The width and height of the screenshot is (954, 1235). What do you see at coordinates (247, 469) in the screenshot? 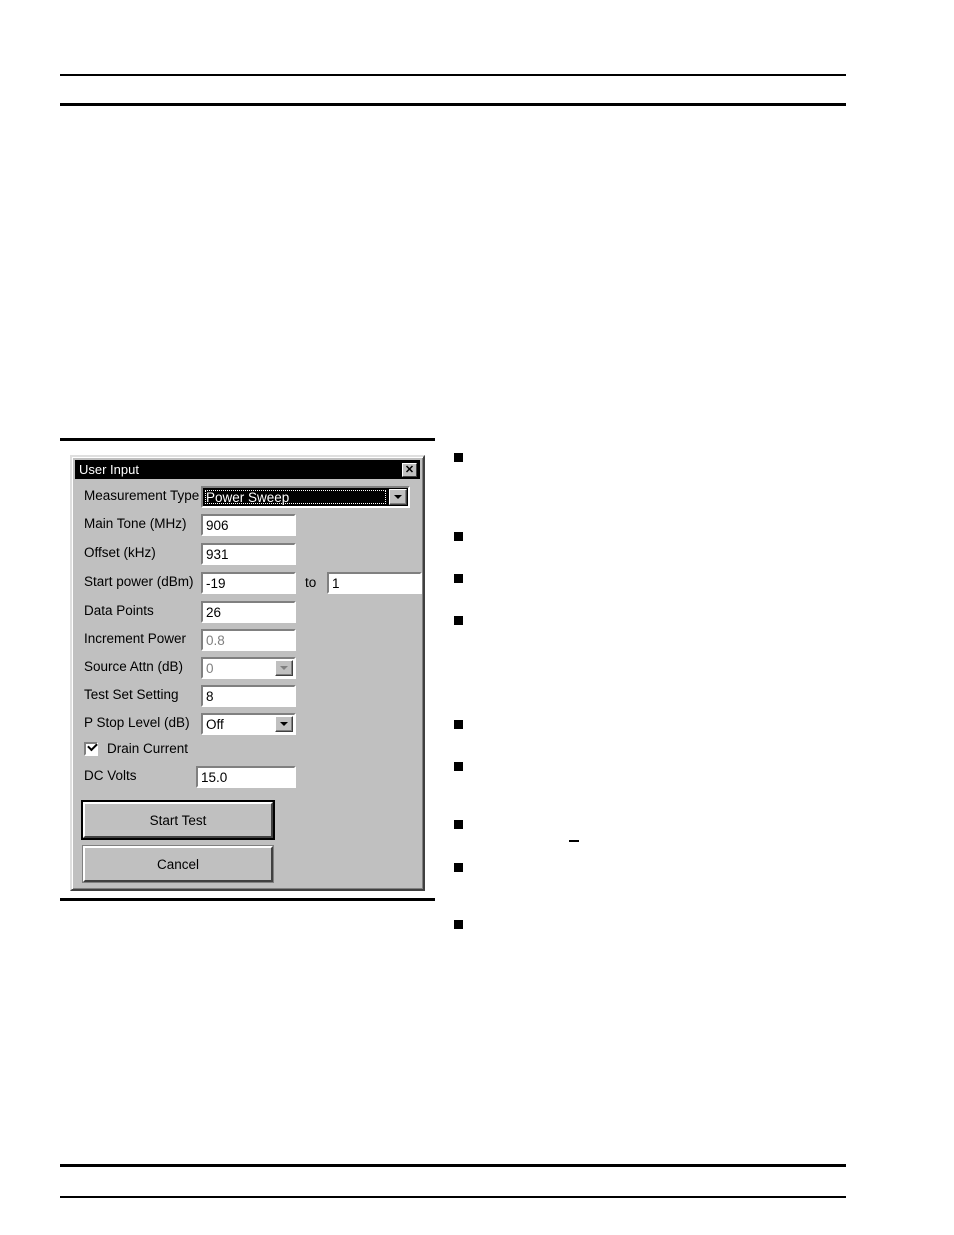
I see `dialog-titlebar: User Input ✕` at bounding box center [247, 469].